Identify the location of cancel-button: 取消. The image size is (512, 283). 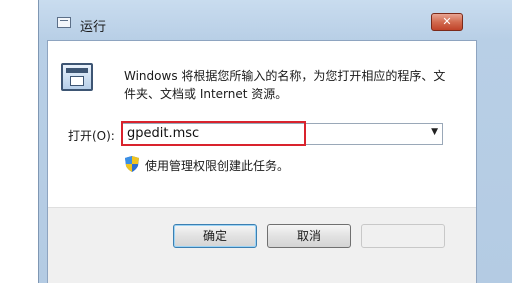
(309, 236).